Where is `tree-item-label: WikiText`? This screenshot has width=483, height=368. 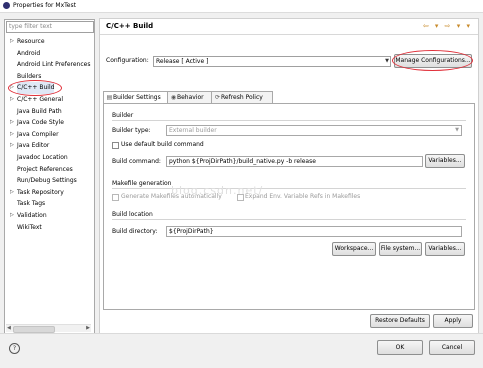 tree-item-label: WikiText is located at coordinates (29, 227).